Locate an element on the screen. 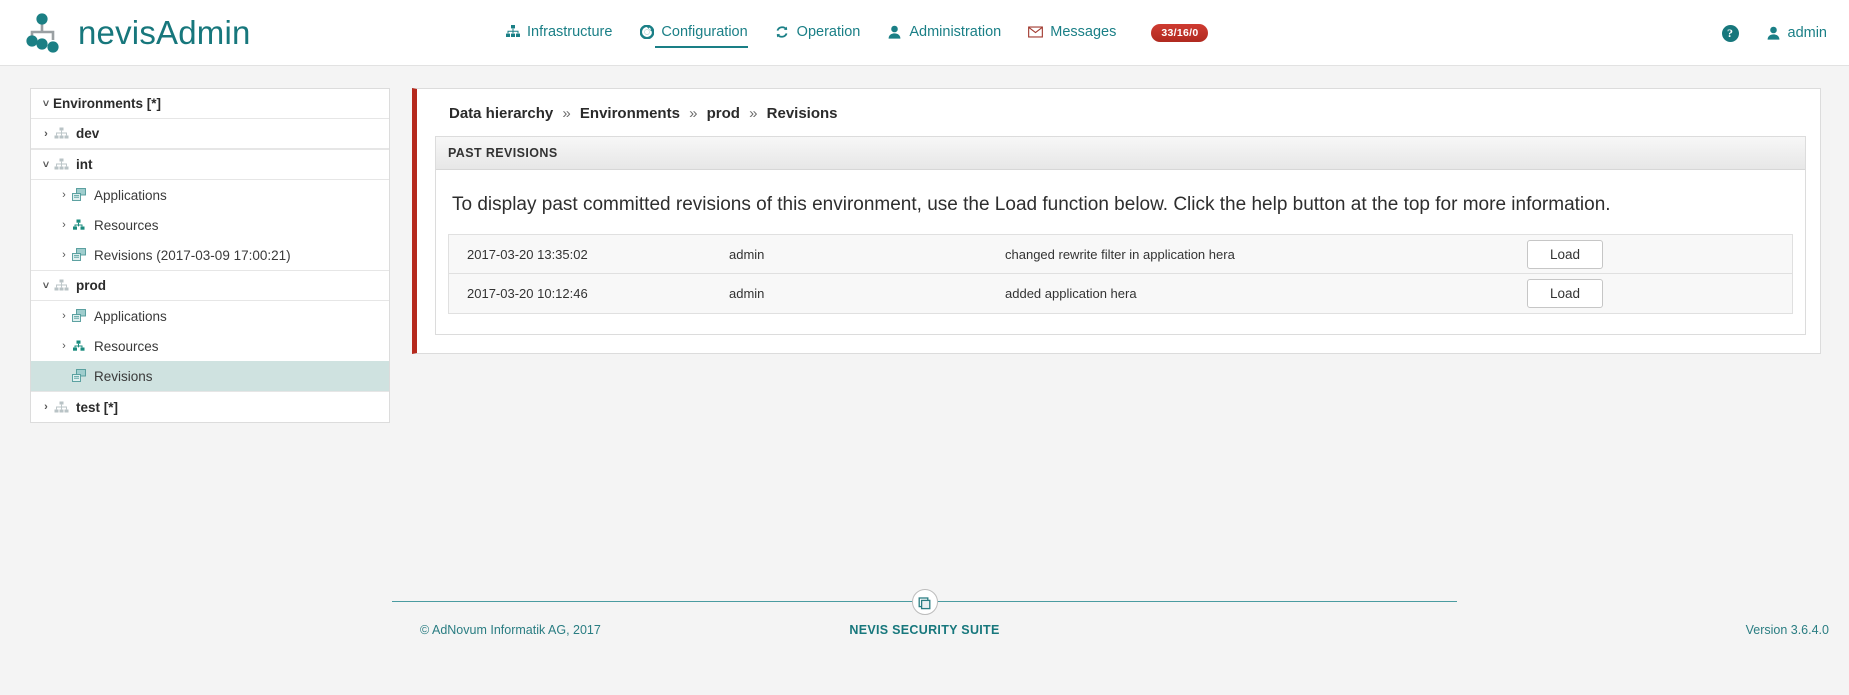 This screenshot has height=695, width=1849. header-right-actions: ? admin is located at coordinates (1774, 33).